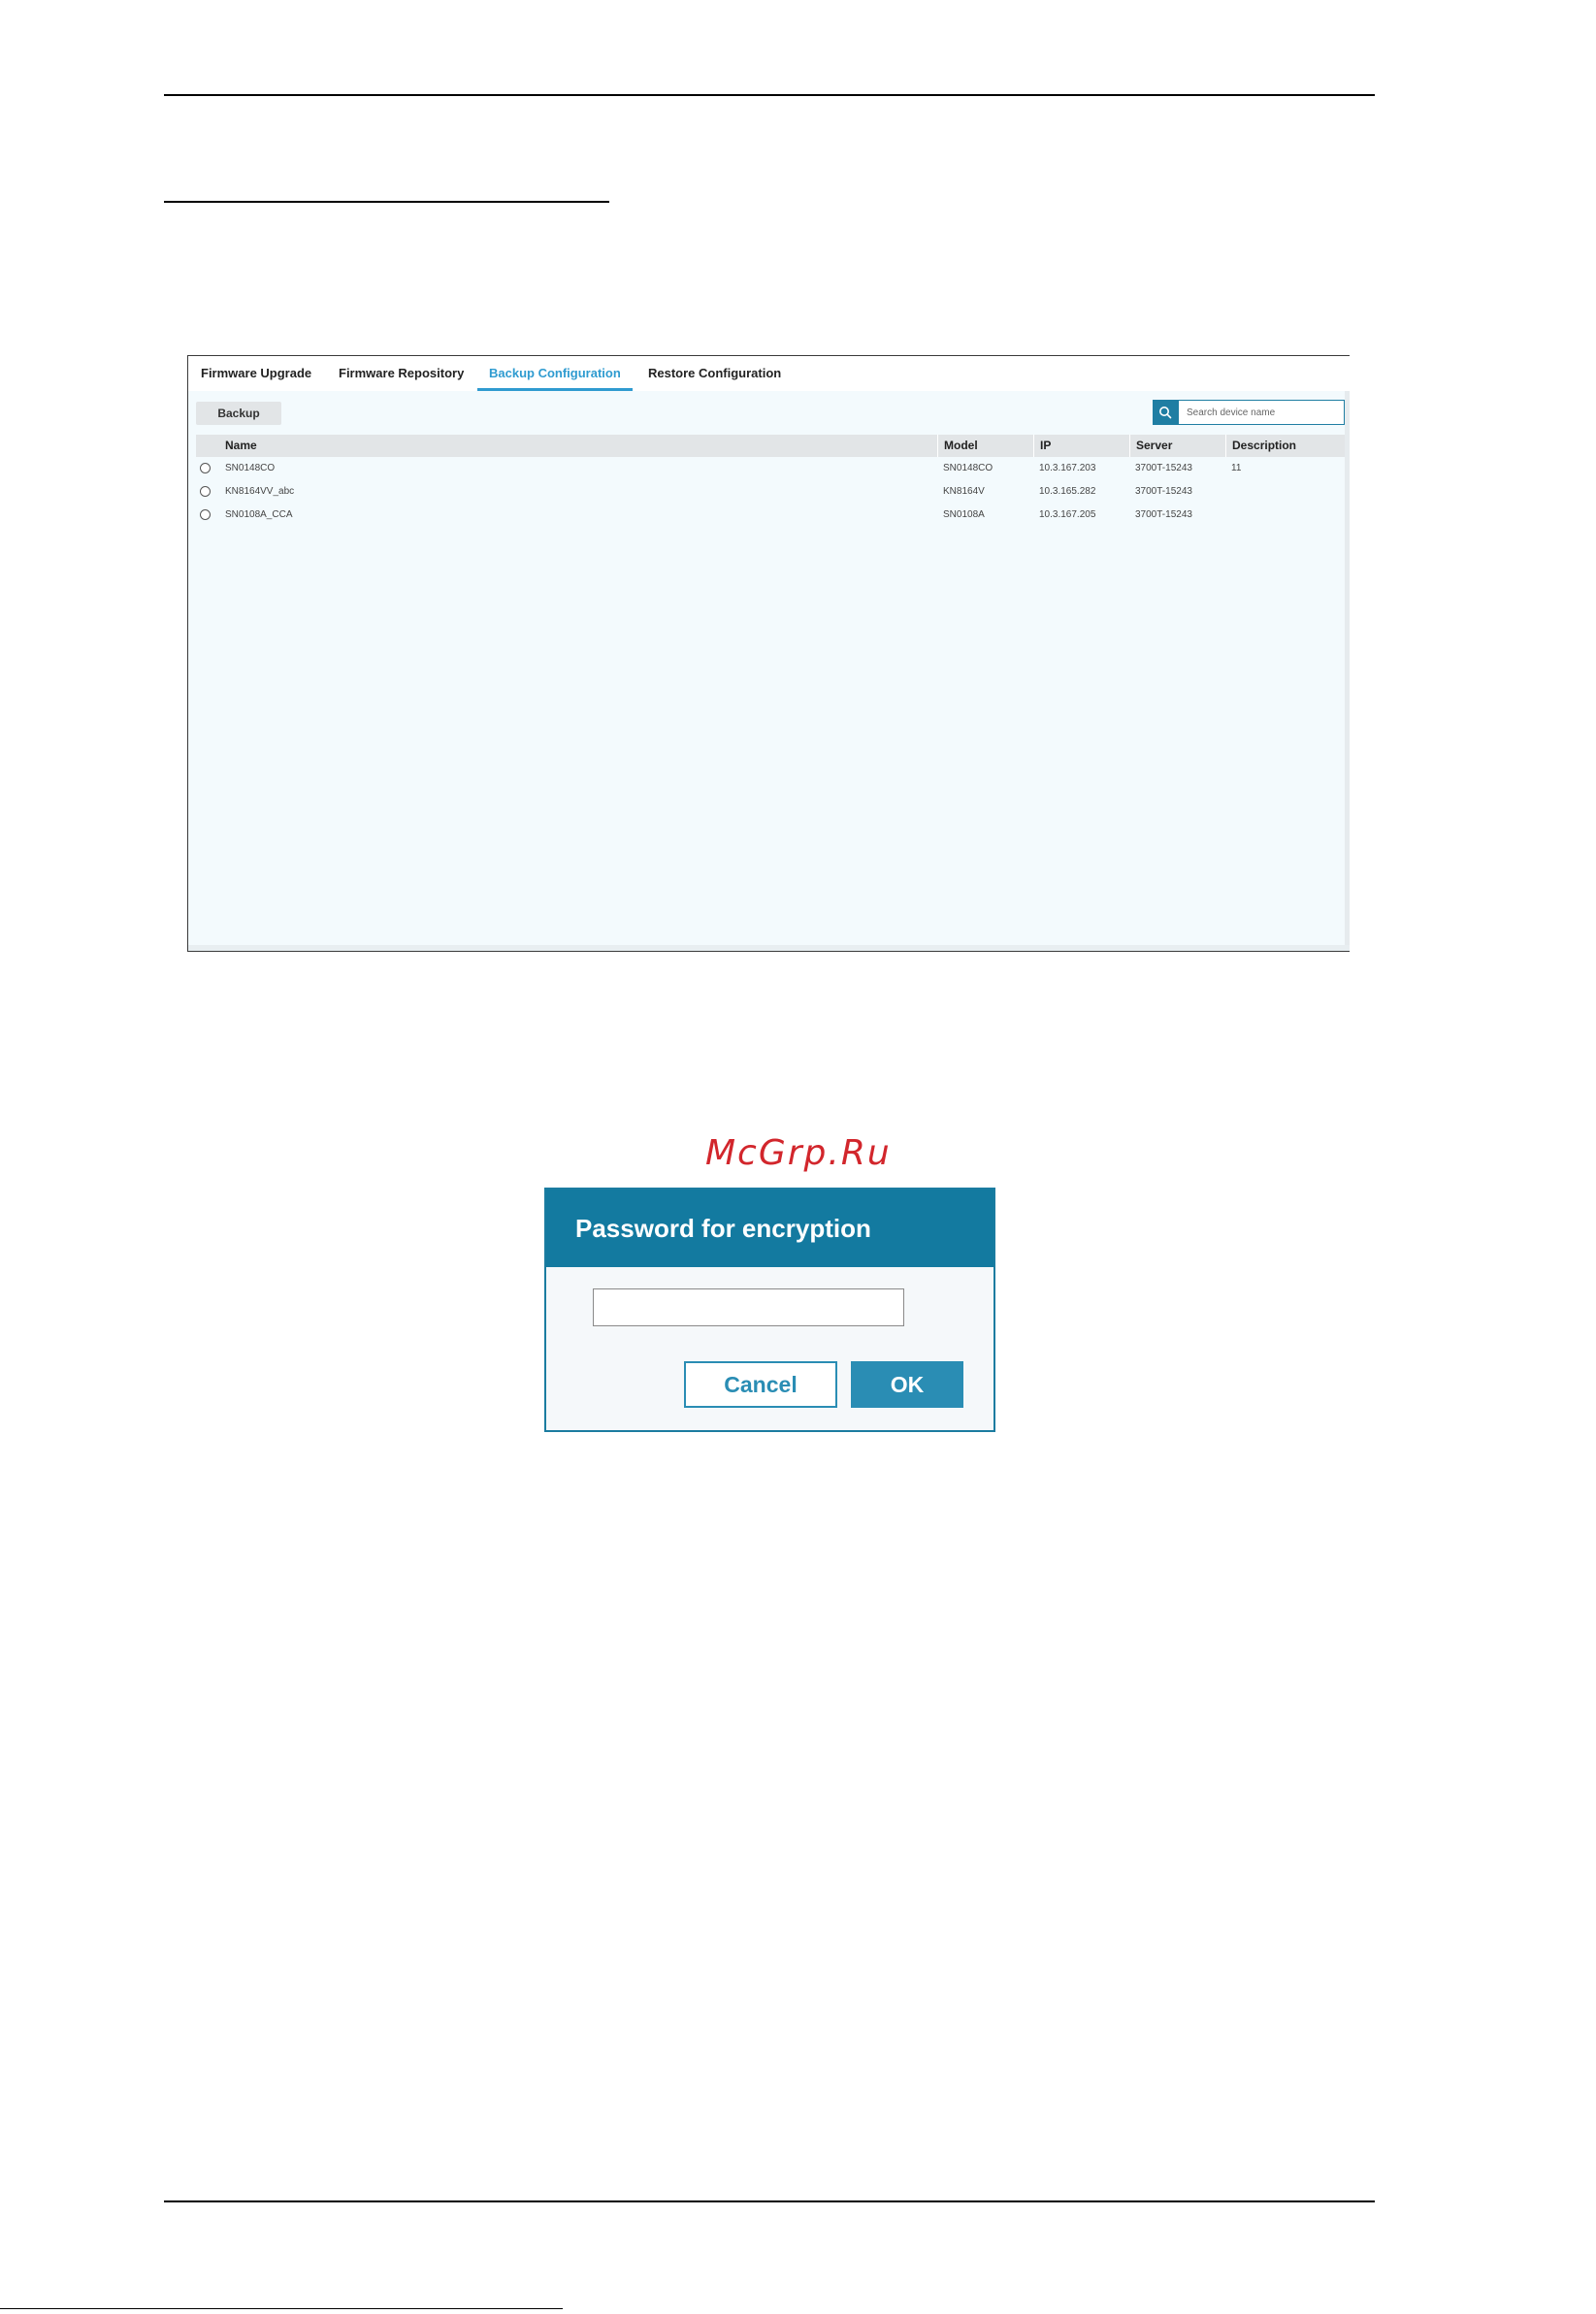  I want to click on cell-name: KN8164VV_abc, so click(260, 492).